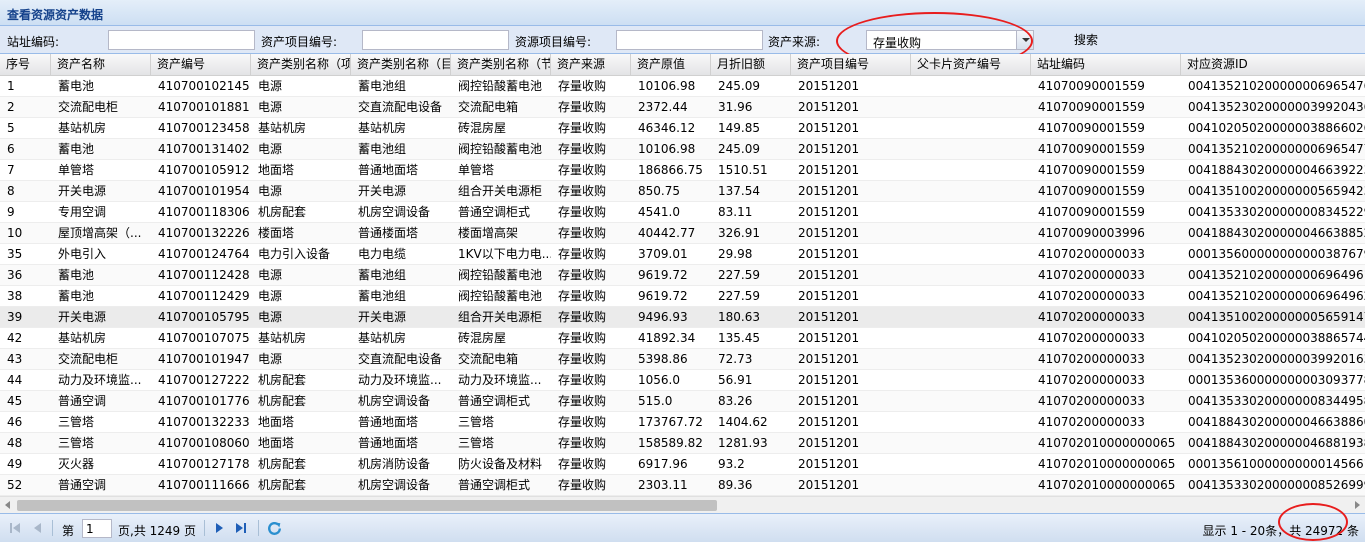 This screenshot has height=542, width=1365. What do you see at coordinates (1091, 128) in the screenshot?
I see `cell-site-code: 41070090001559` at bounding box center [1091, 128].